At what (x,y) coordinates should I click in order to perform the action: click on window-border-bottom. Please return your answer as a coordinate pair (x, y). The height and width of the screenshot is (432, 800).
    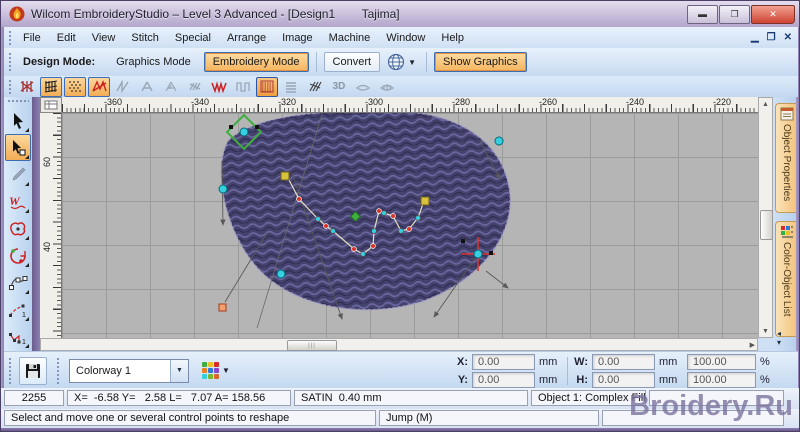
    Looking at the image, I should click on (400, 429).